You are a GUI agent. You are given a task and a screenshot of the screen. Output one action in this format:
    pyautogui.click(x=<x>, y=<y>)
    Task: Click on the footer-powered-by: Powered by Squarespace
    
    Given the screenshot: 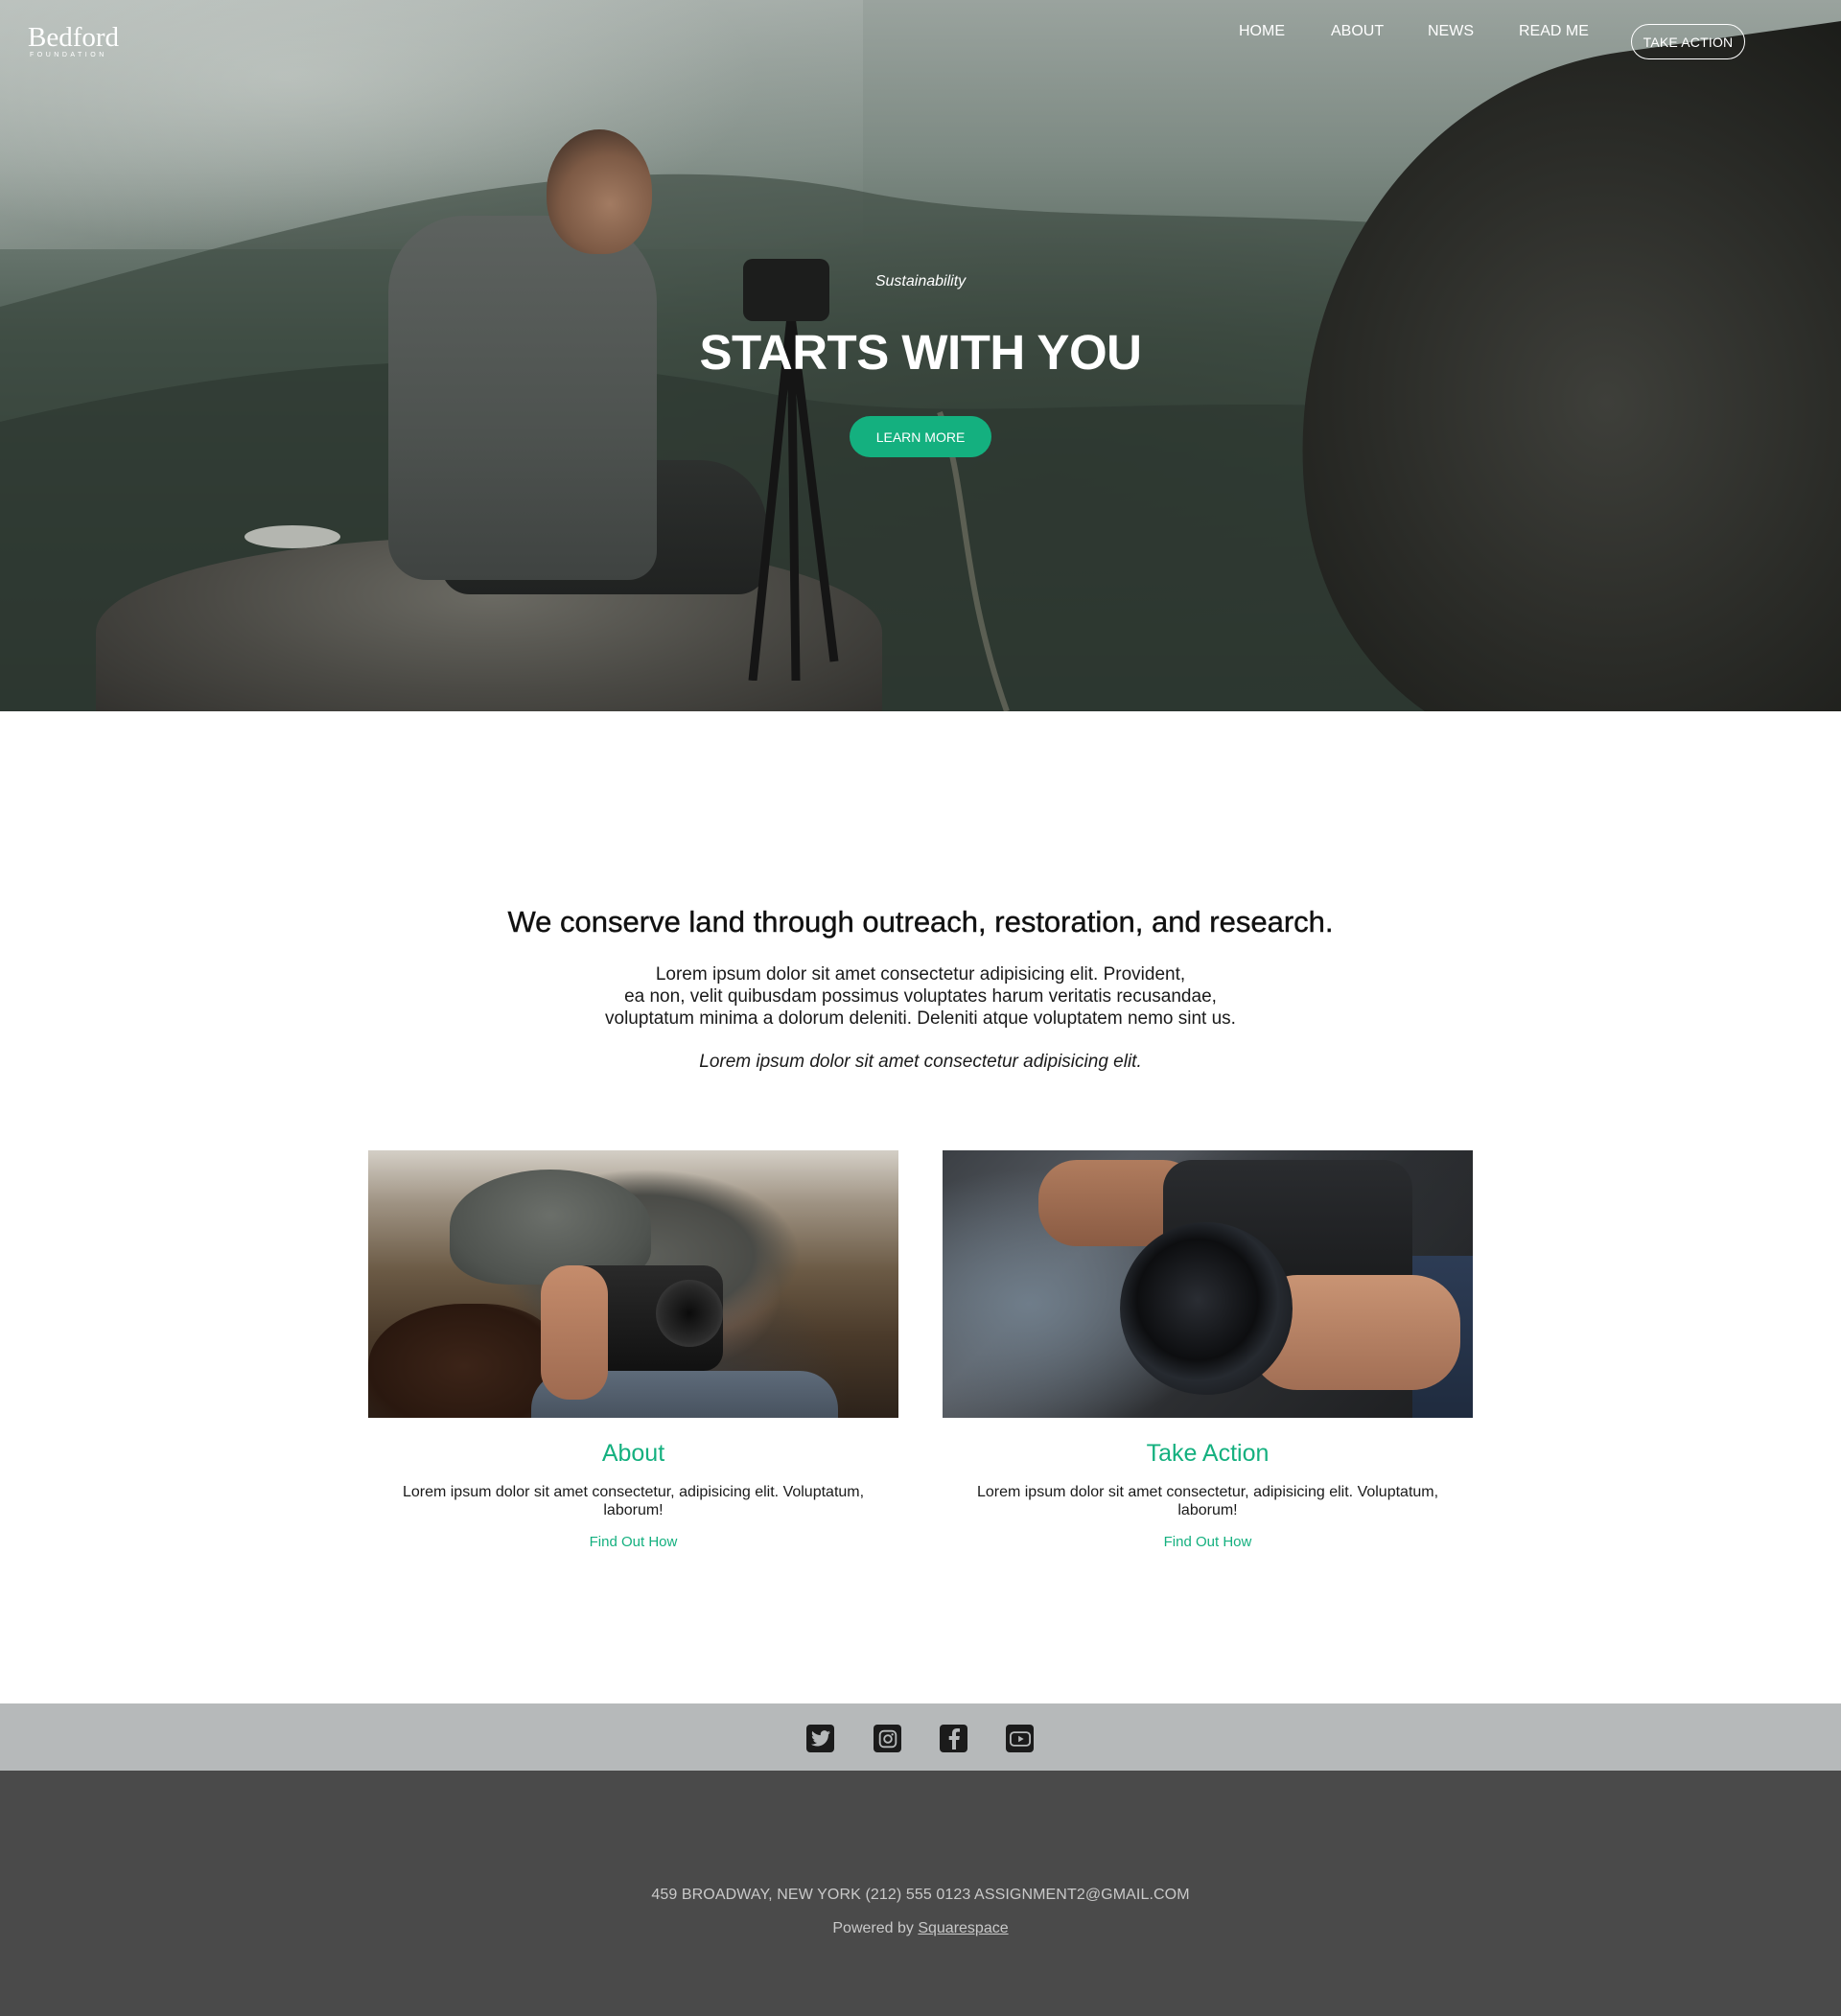 What is the action you would take?
    pyautogui.click(x=920, y=1928)
    